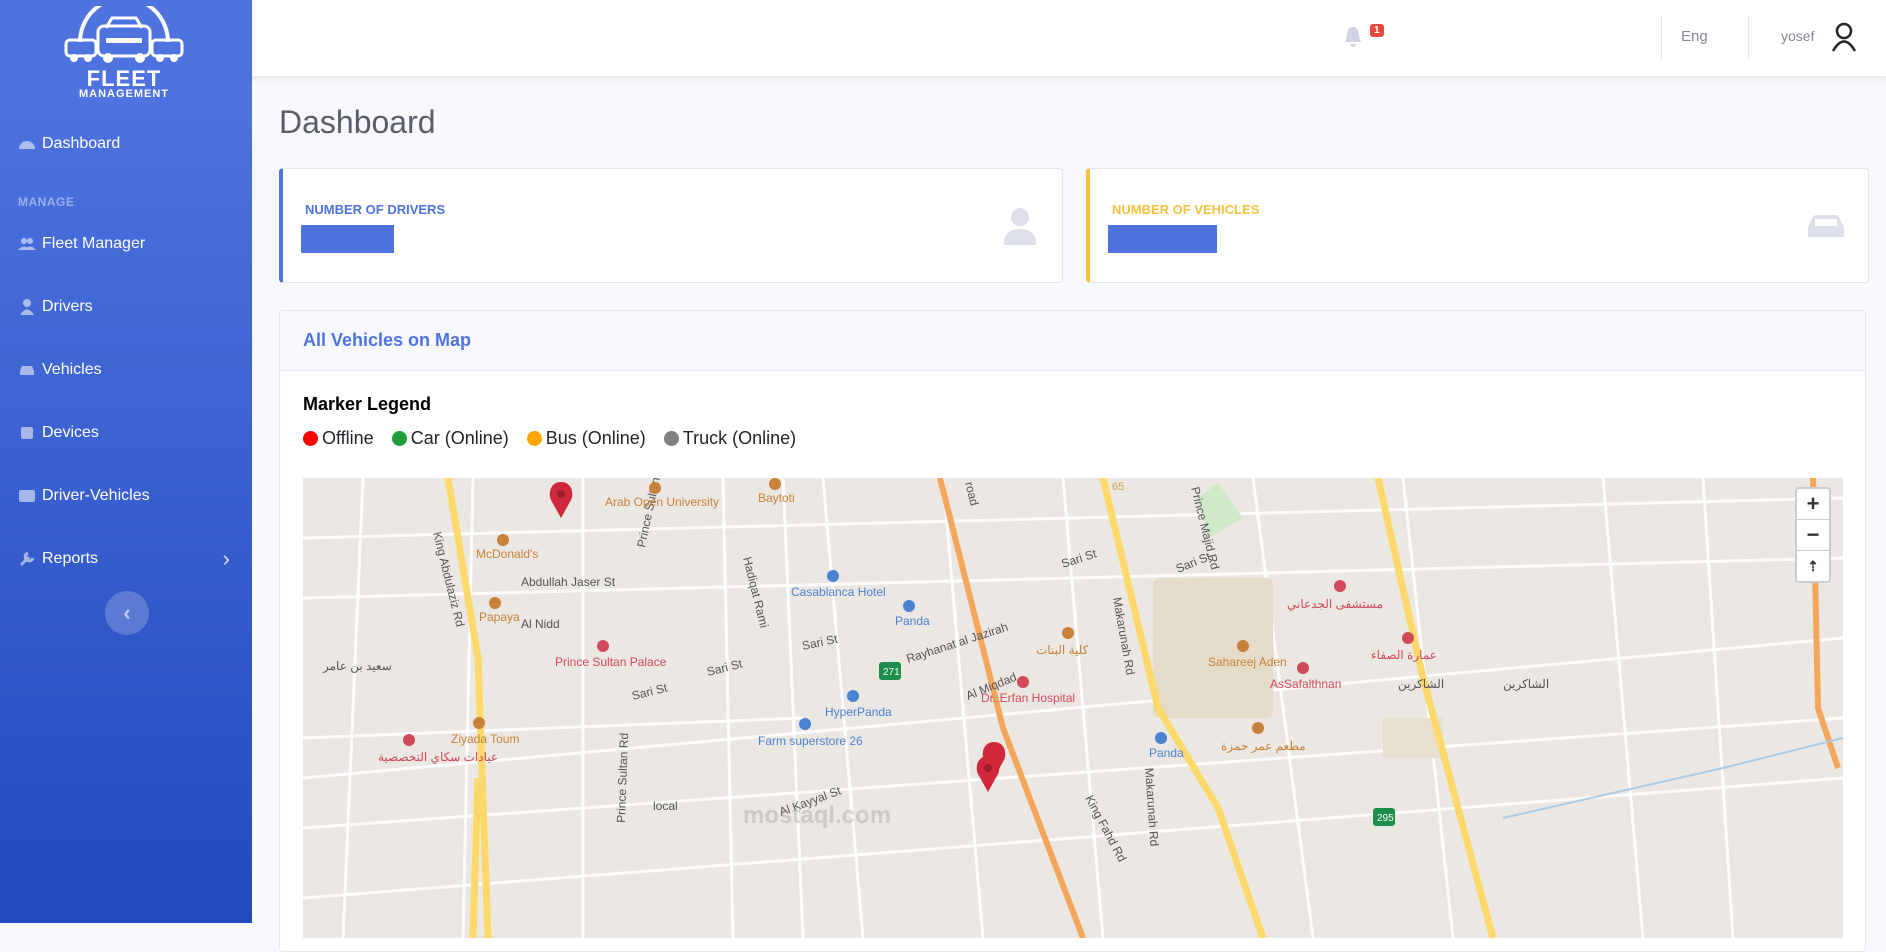 This screenshot has width=1886, height=952. Describe the element at coordinates (485, 739) in the screenshot. I see `map-label: Ziyada Toum` at that location.